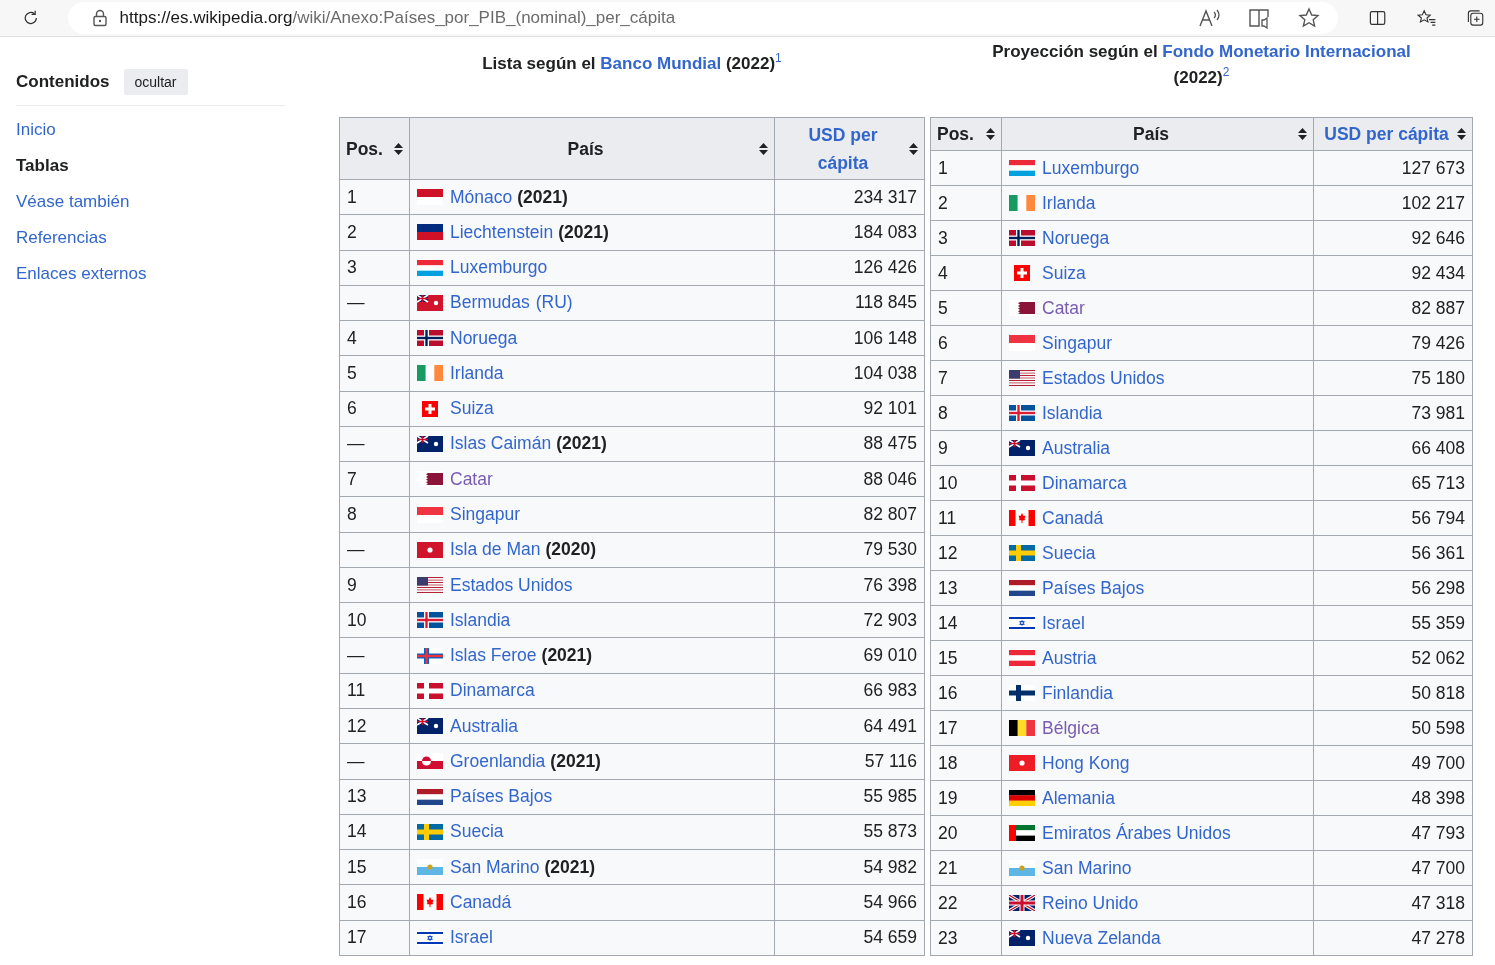 The image size is (1495, 965). I want to click on table-caption: Lista según el Banco Mundial (2022)$^{1}$, so click(632, 63).